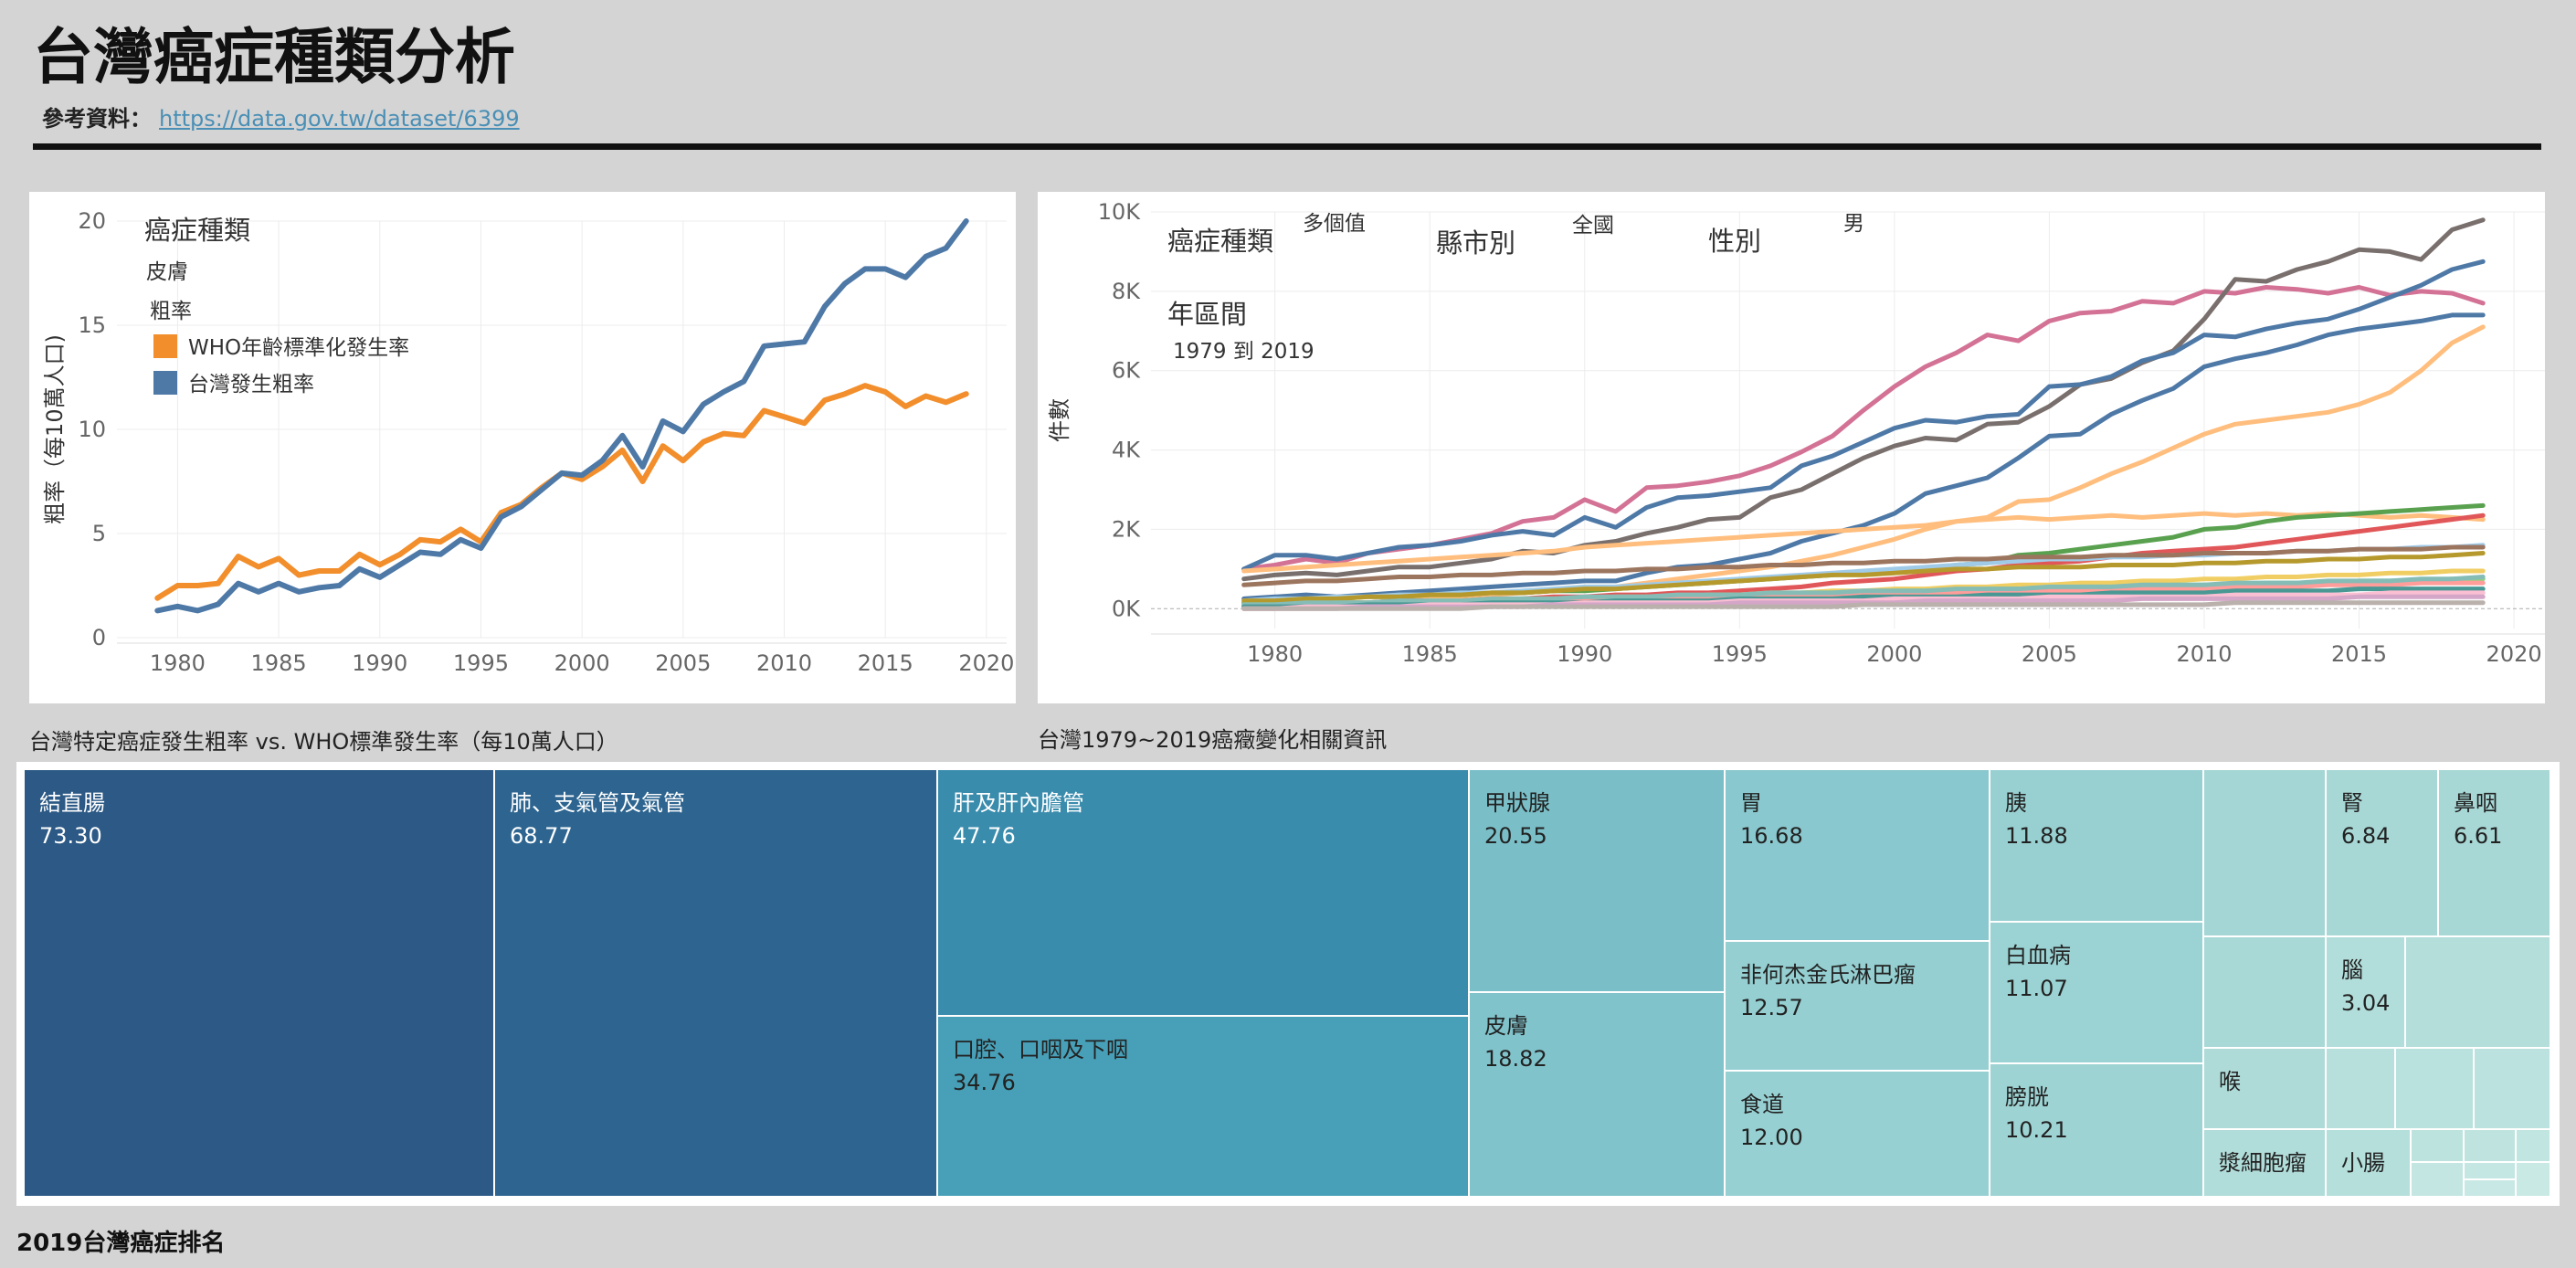 This screenshot has width=2576, height=1268. What do you see at coordinates (715, 983) in the screenshot?
I see `treemap-cell: 肺、支氣管及氣管 68.77` at bounding box center [715, 983].